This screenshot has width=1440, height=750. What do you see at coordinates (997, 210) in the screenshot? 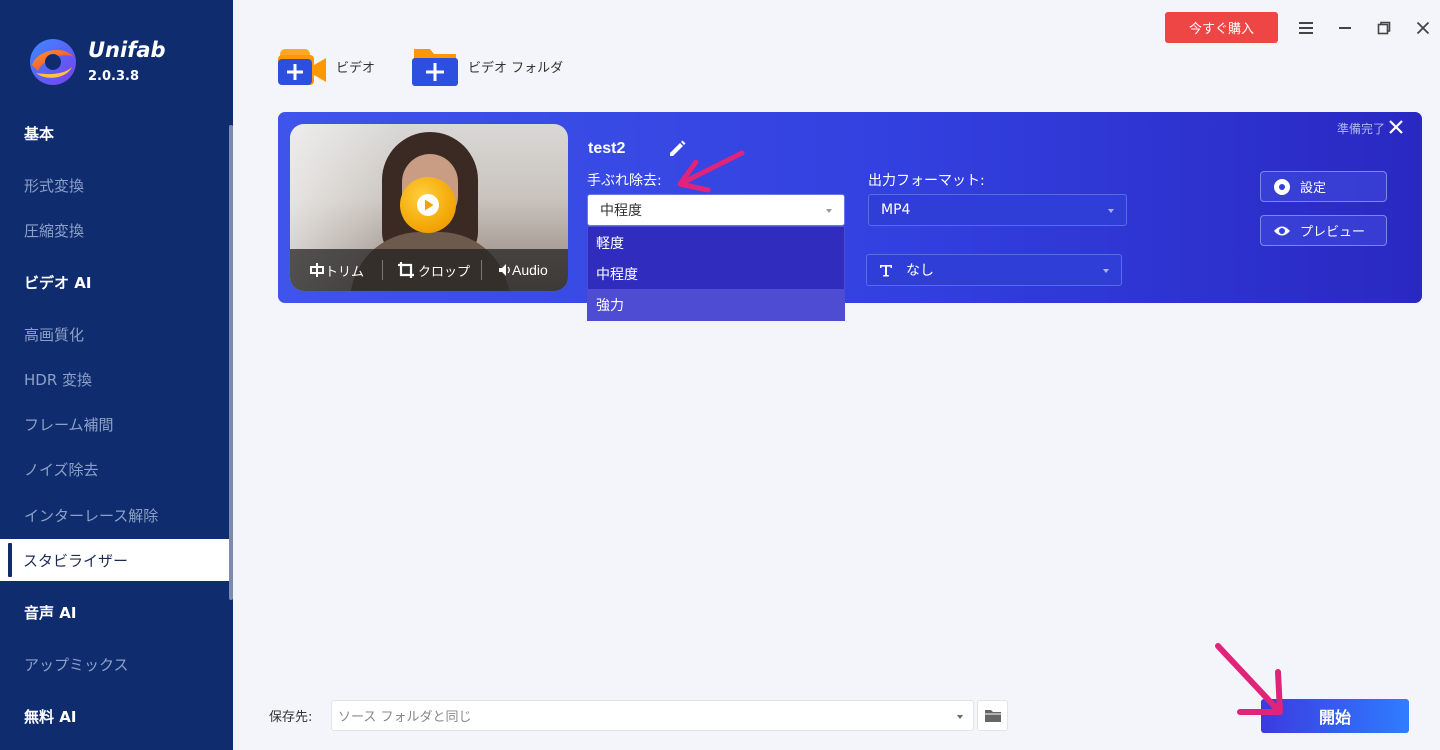
I see `output-format-select: MP4` at bounding box center [997, 210].